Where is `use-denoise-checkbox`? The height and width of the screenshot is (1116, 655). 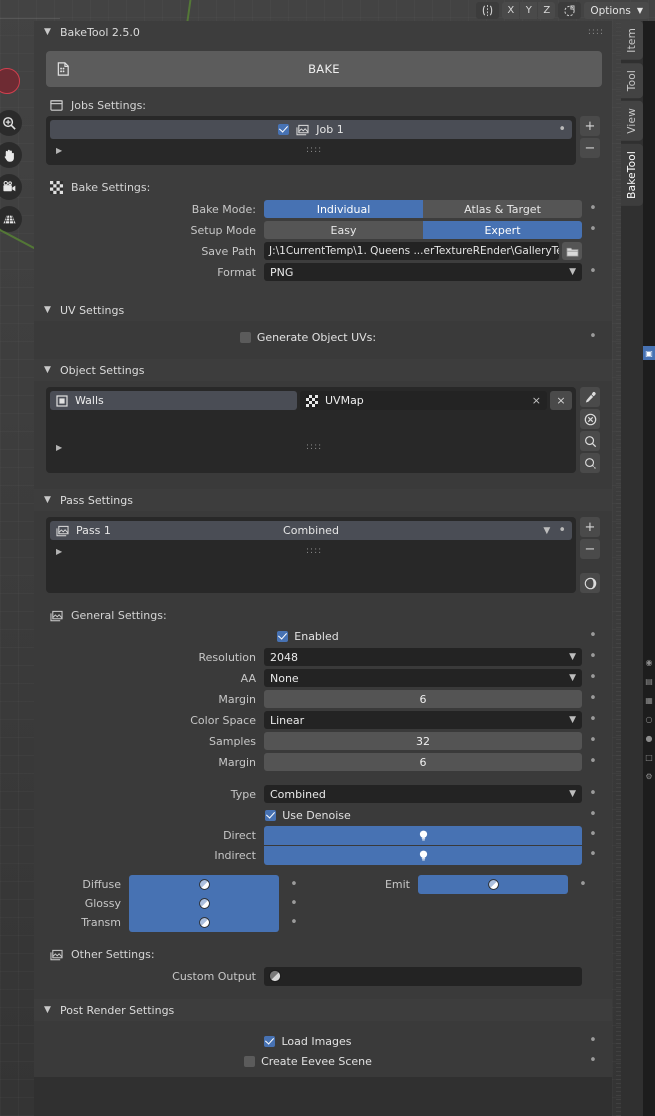 use-denoise-checkbox is located at coordinates (271, 815).